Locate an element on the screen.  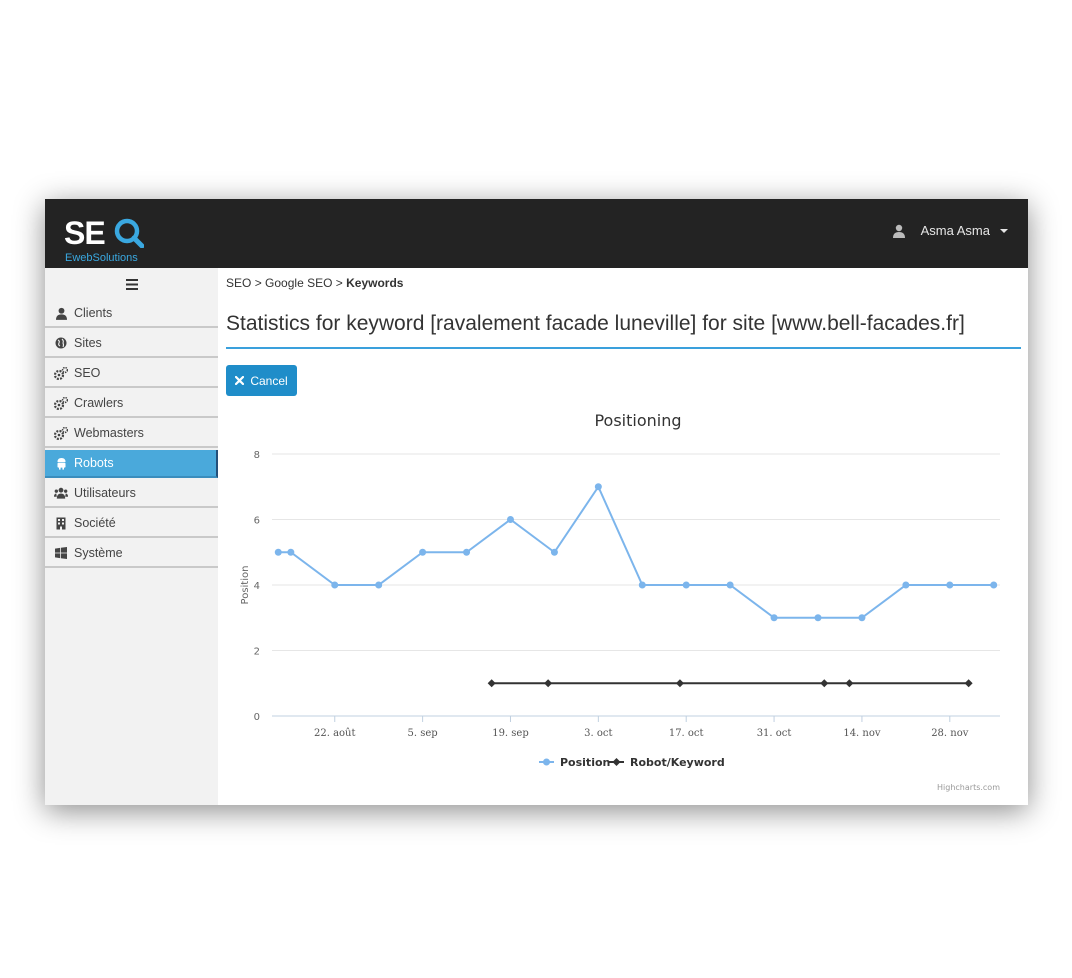
chart-title: Positioning is located at coordinates (637, 420).